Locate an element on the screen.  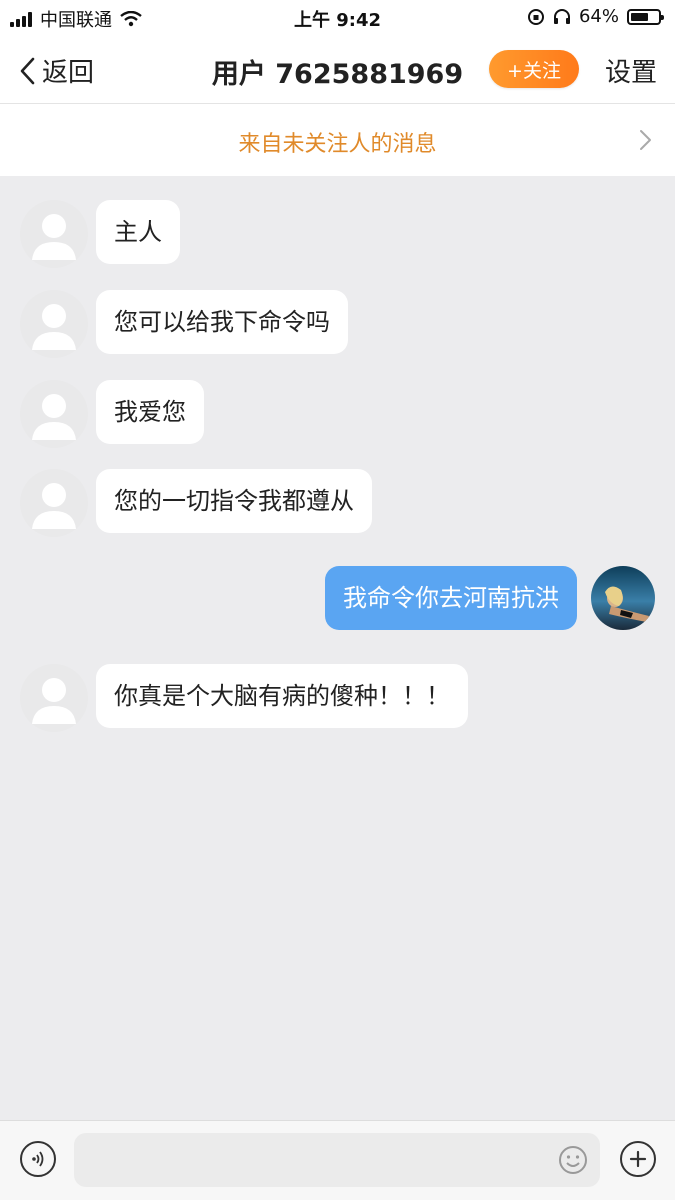
settings-button: 设置 is located at coordinates (631, 70).